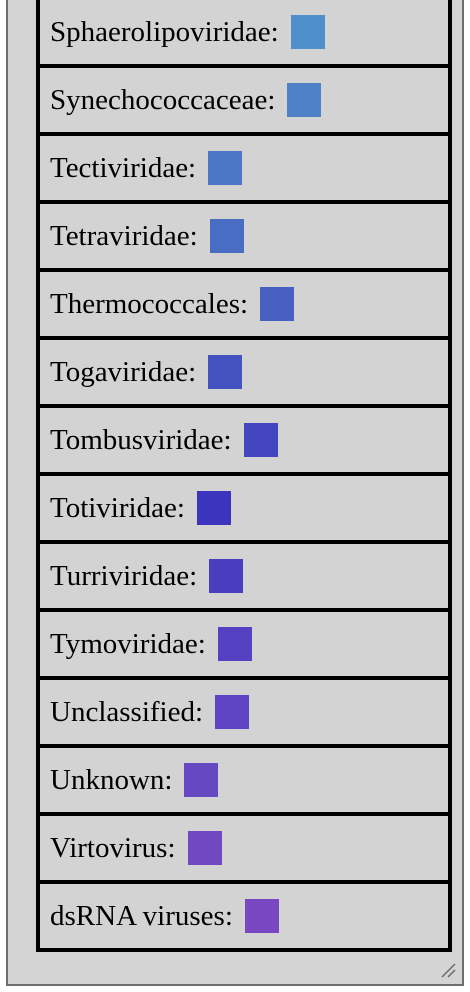  What do you see at coordinates (111, 779) in the screenshot?
I see `legend-item-label: Unknown:` at bounding box center [111, 779].